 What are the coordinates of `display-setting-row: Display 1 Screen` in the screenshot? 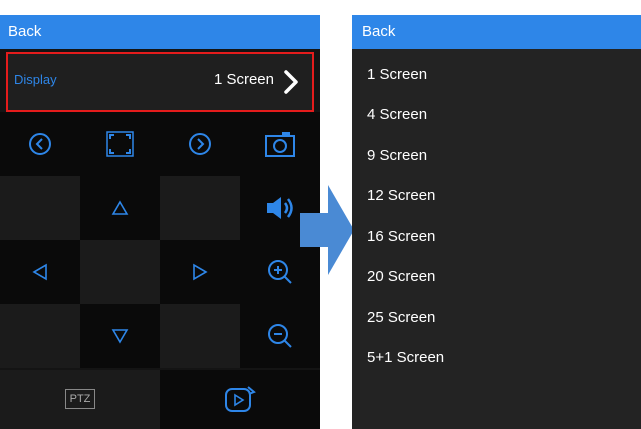 It's located at (160, 82).